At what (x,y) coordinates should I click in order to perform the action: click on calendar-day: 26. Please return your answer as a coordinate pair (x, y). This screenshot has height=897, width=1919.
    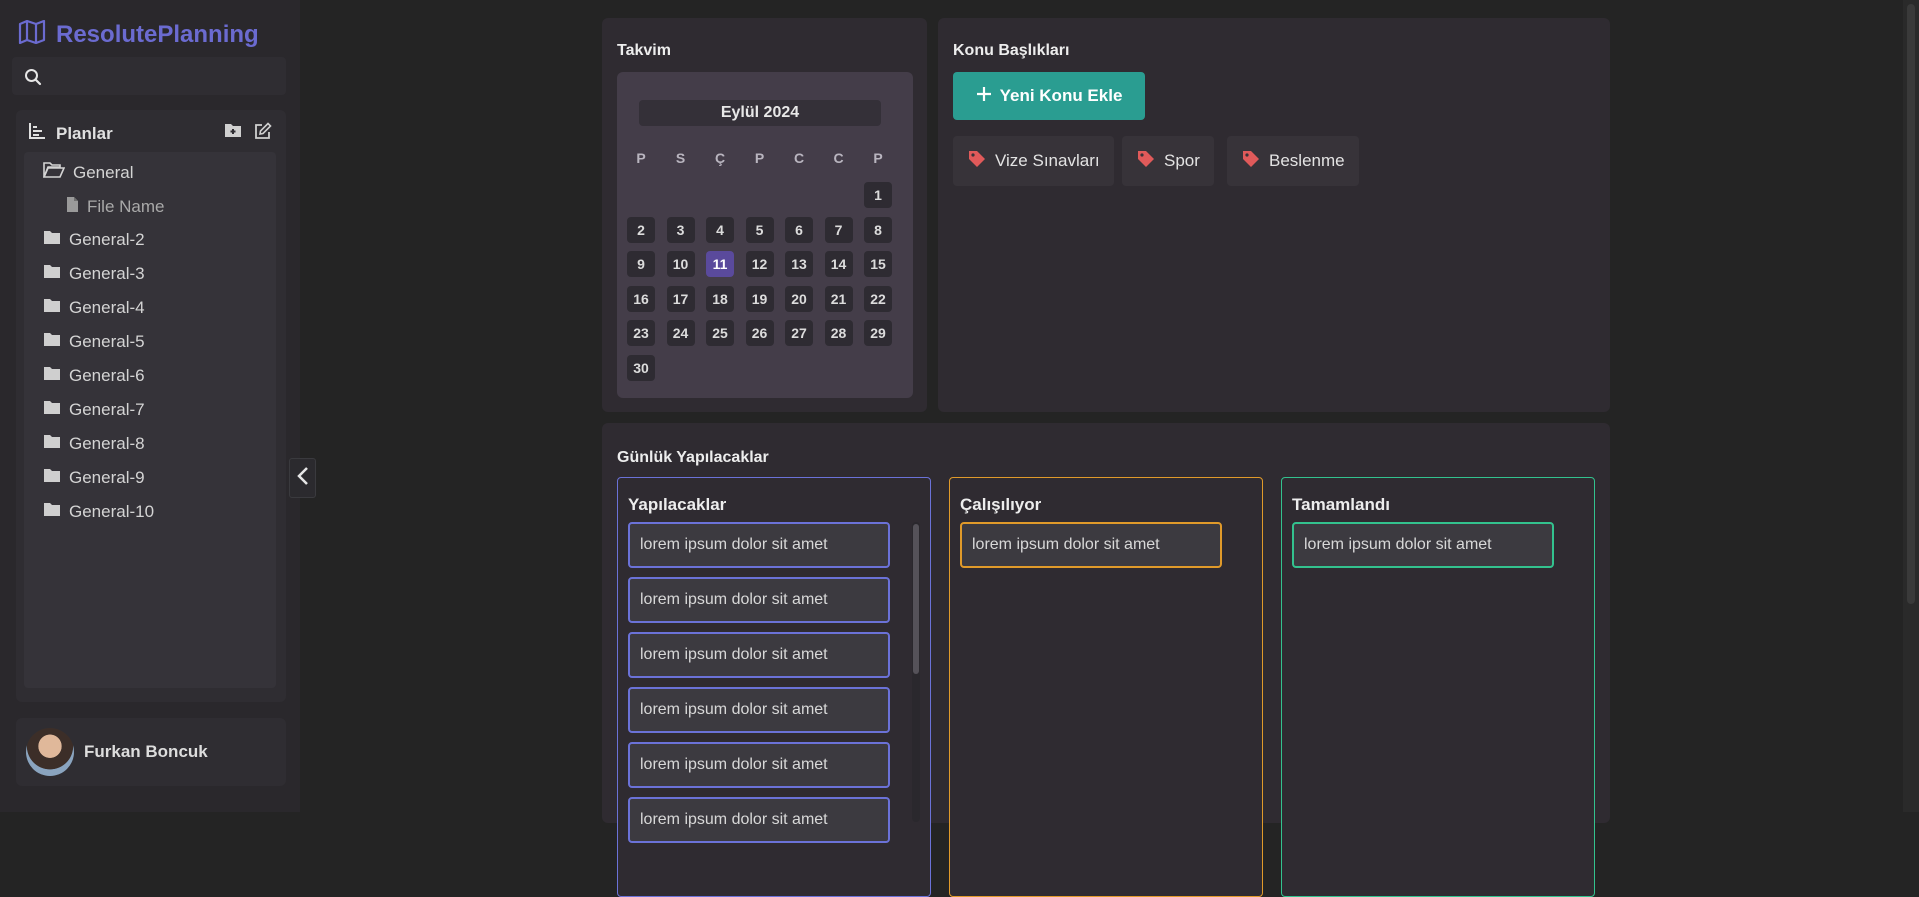
    Looking at the image, I should click on (759, 333).